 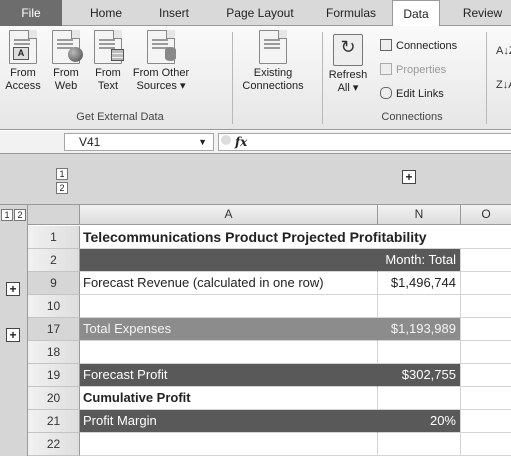 I want to click on refresh-all-button: Refresh All ▾, so click(x=348, y=64).